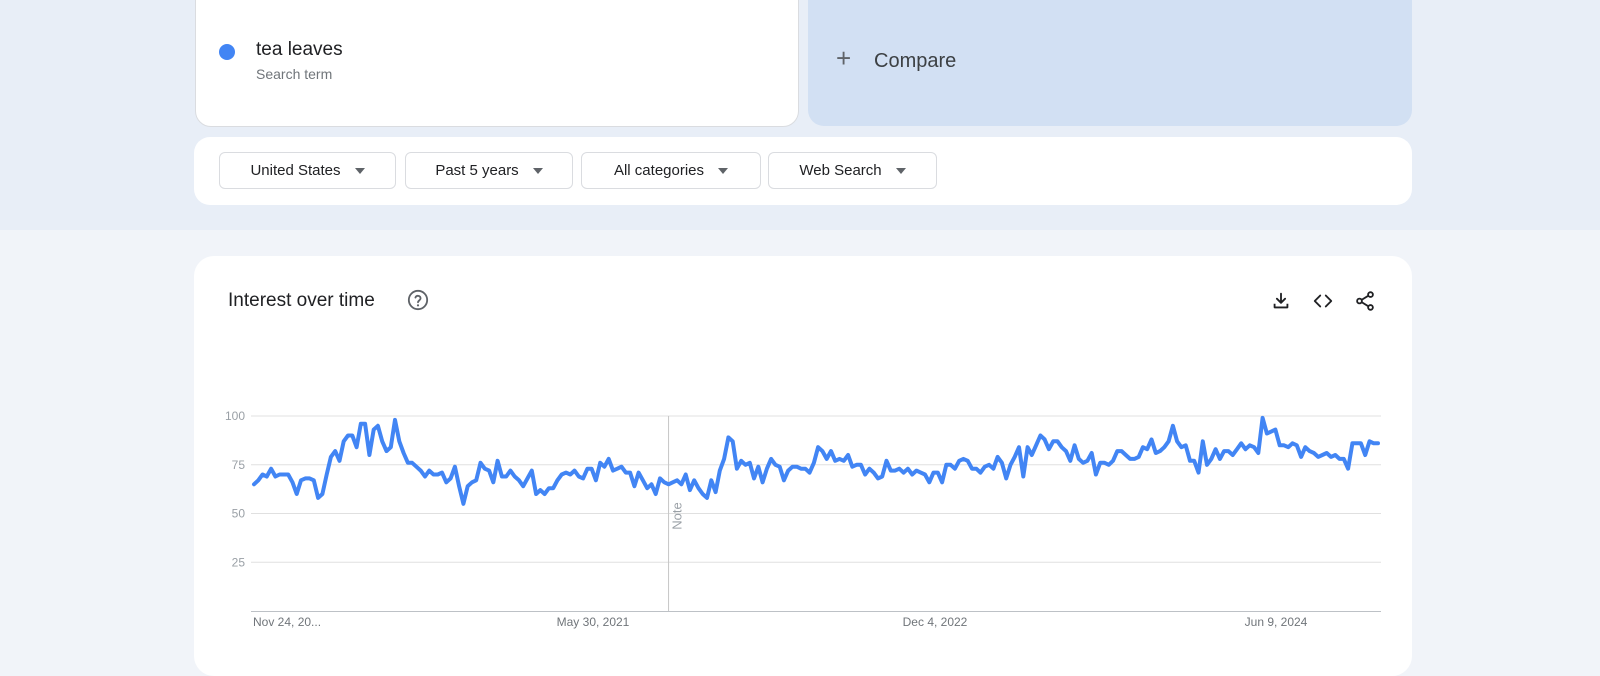 The image size is (1600, 676). What do you see at coordinates (295, 170) in the screenshot?
I see `region-label: United States` at bounding box center [295, 170].